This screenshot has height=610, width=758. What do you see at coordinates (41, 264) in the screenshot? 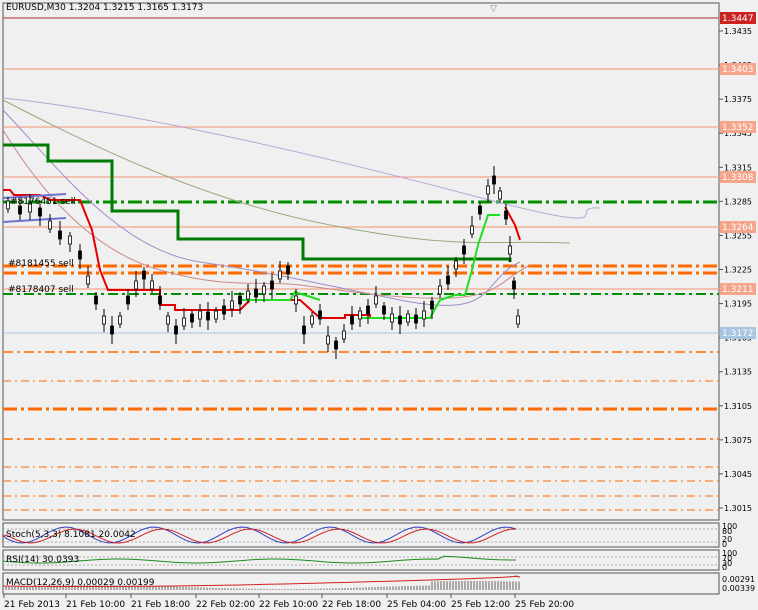
I see `order-label-2: #8181455 sell` at bounding box center [41, 264].